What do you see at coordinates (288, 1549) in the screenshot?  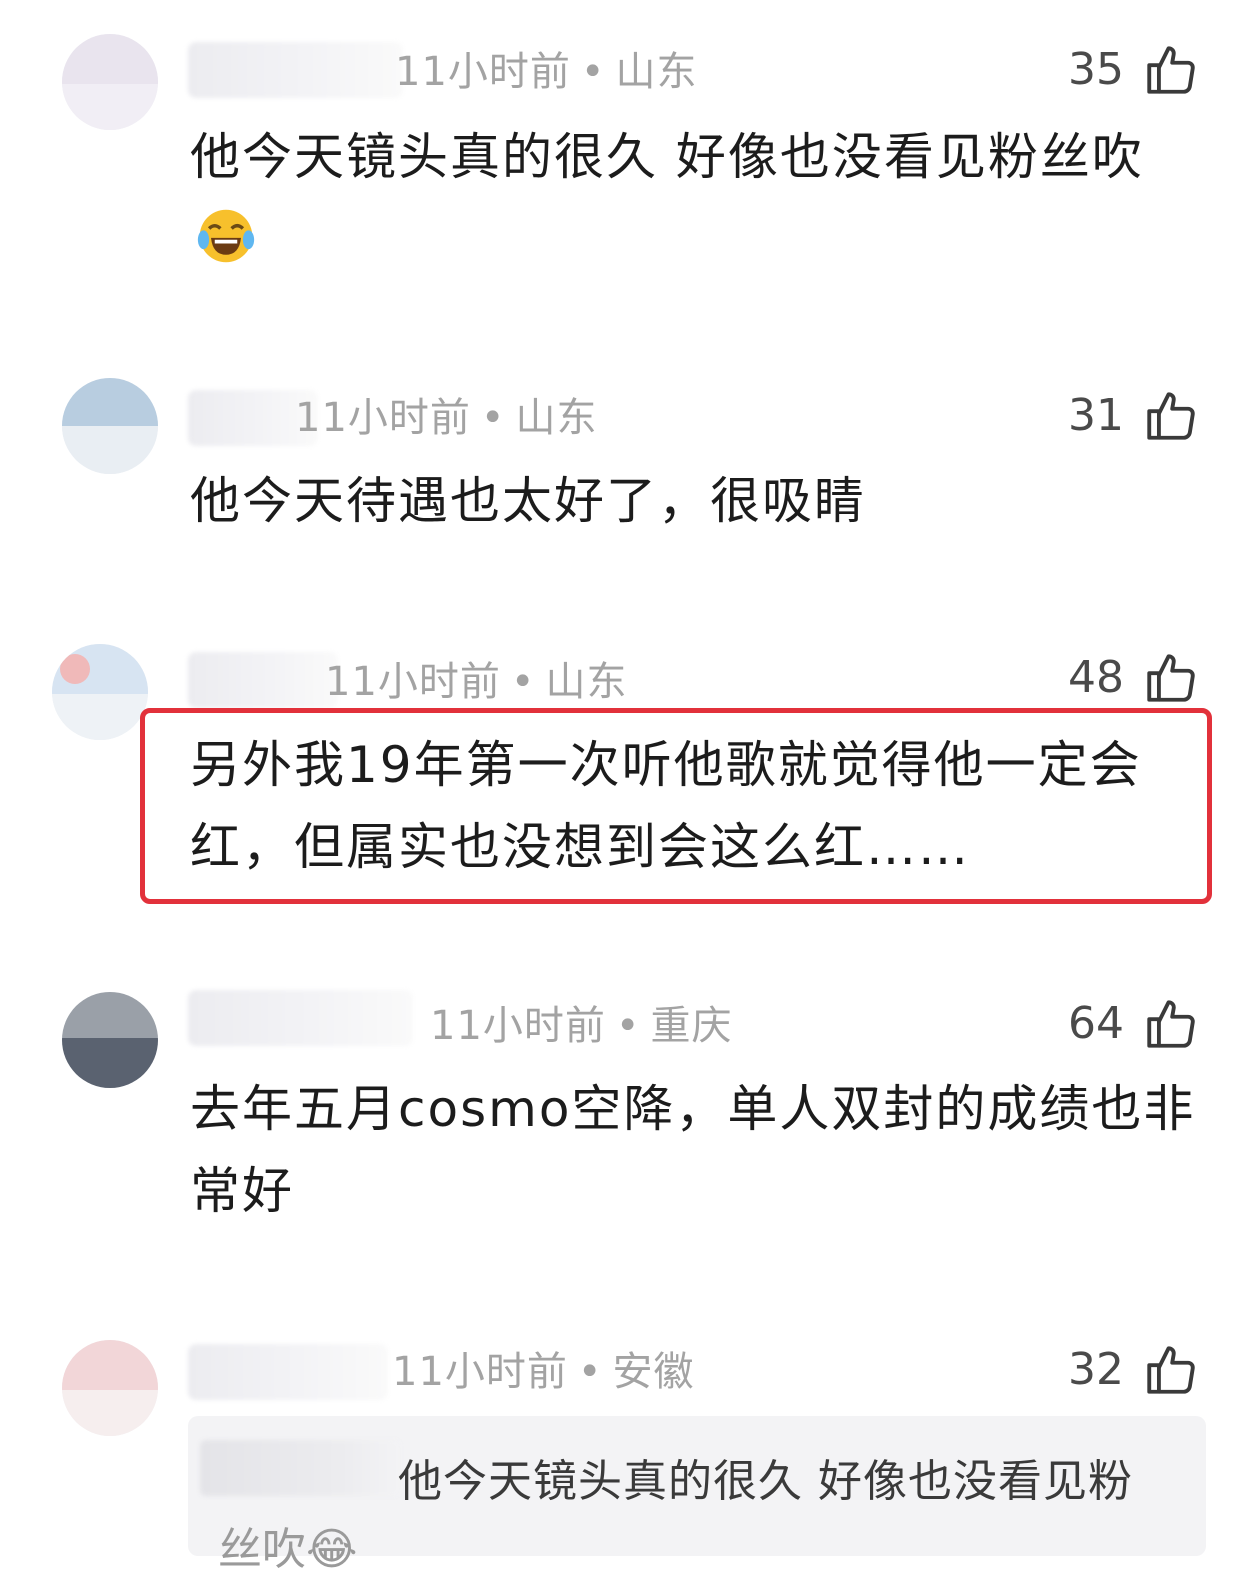 I see `reply-quote-text-continued: 丝吹😂` at bounding box center [288, 1549].